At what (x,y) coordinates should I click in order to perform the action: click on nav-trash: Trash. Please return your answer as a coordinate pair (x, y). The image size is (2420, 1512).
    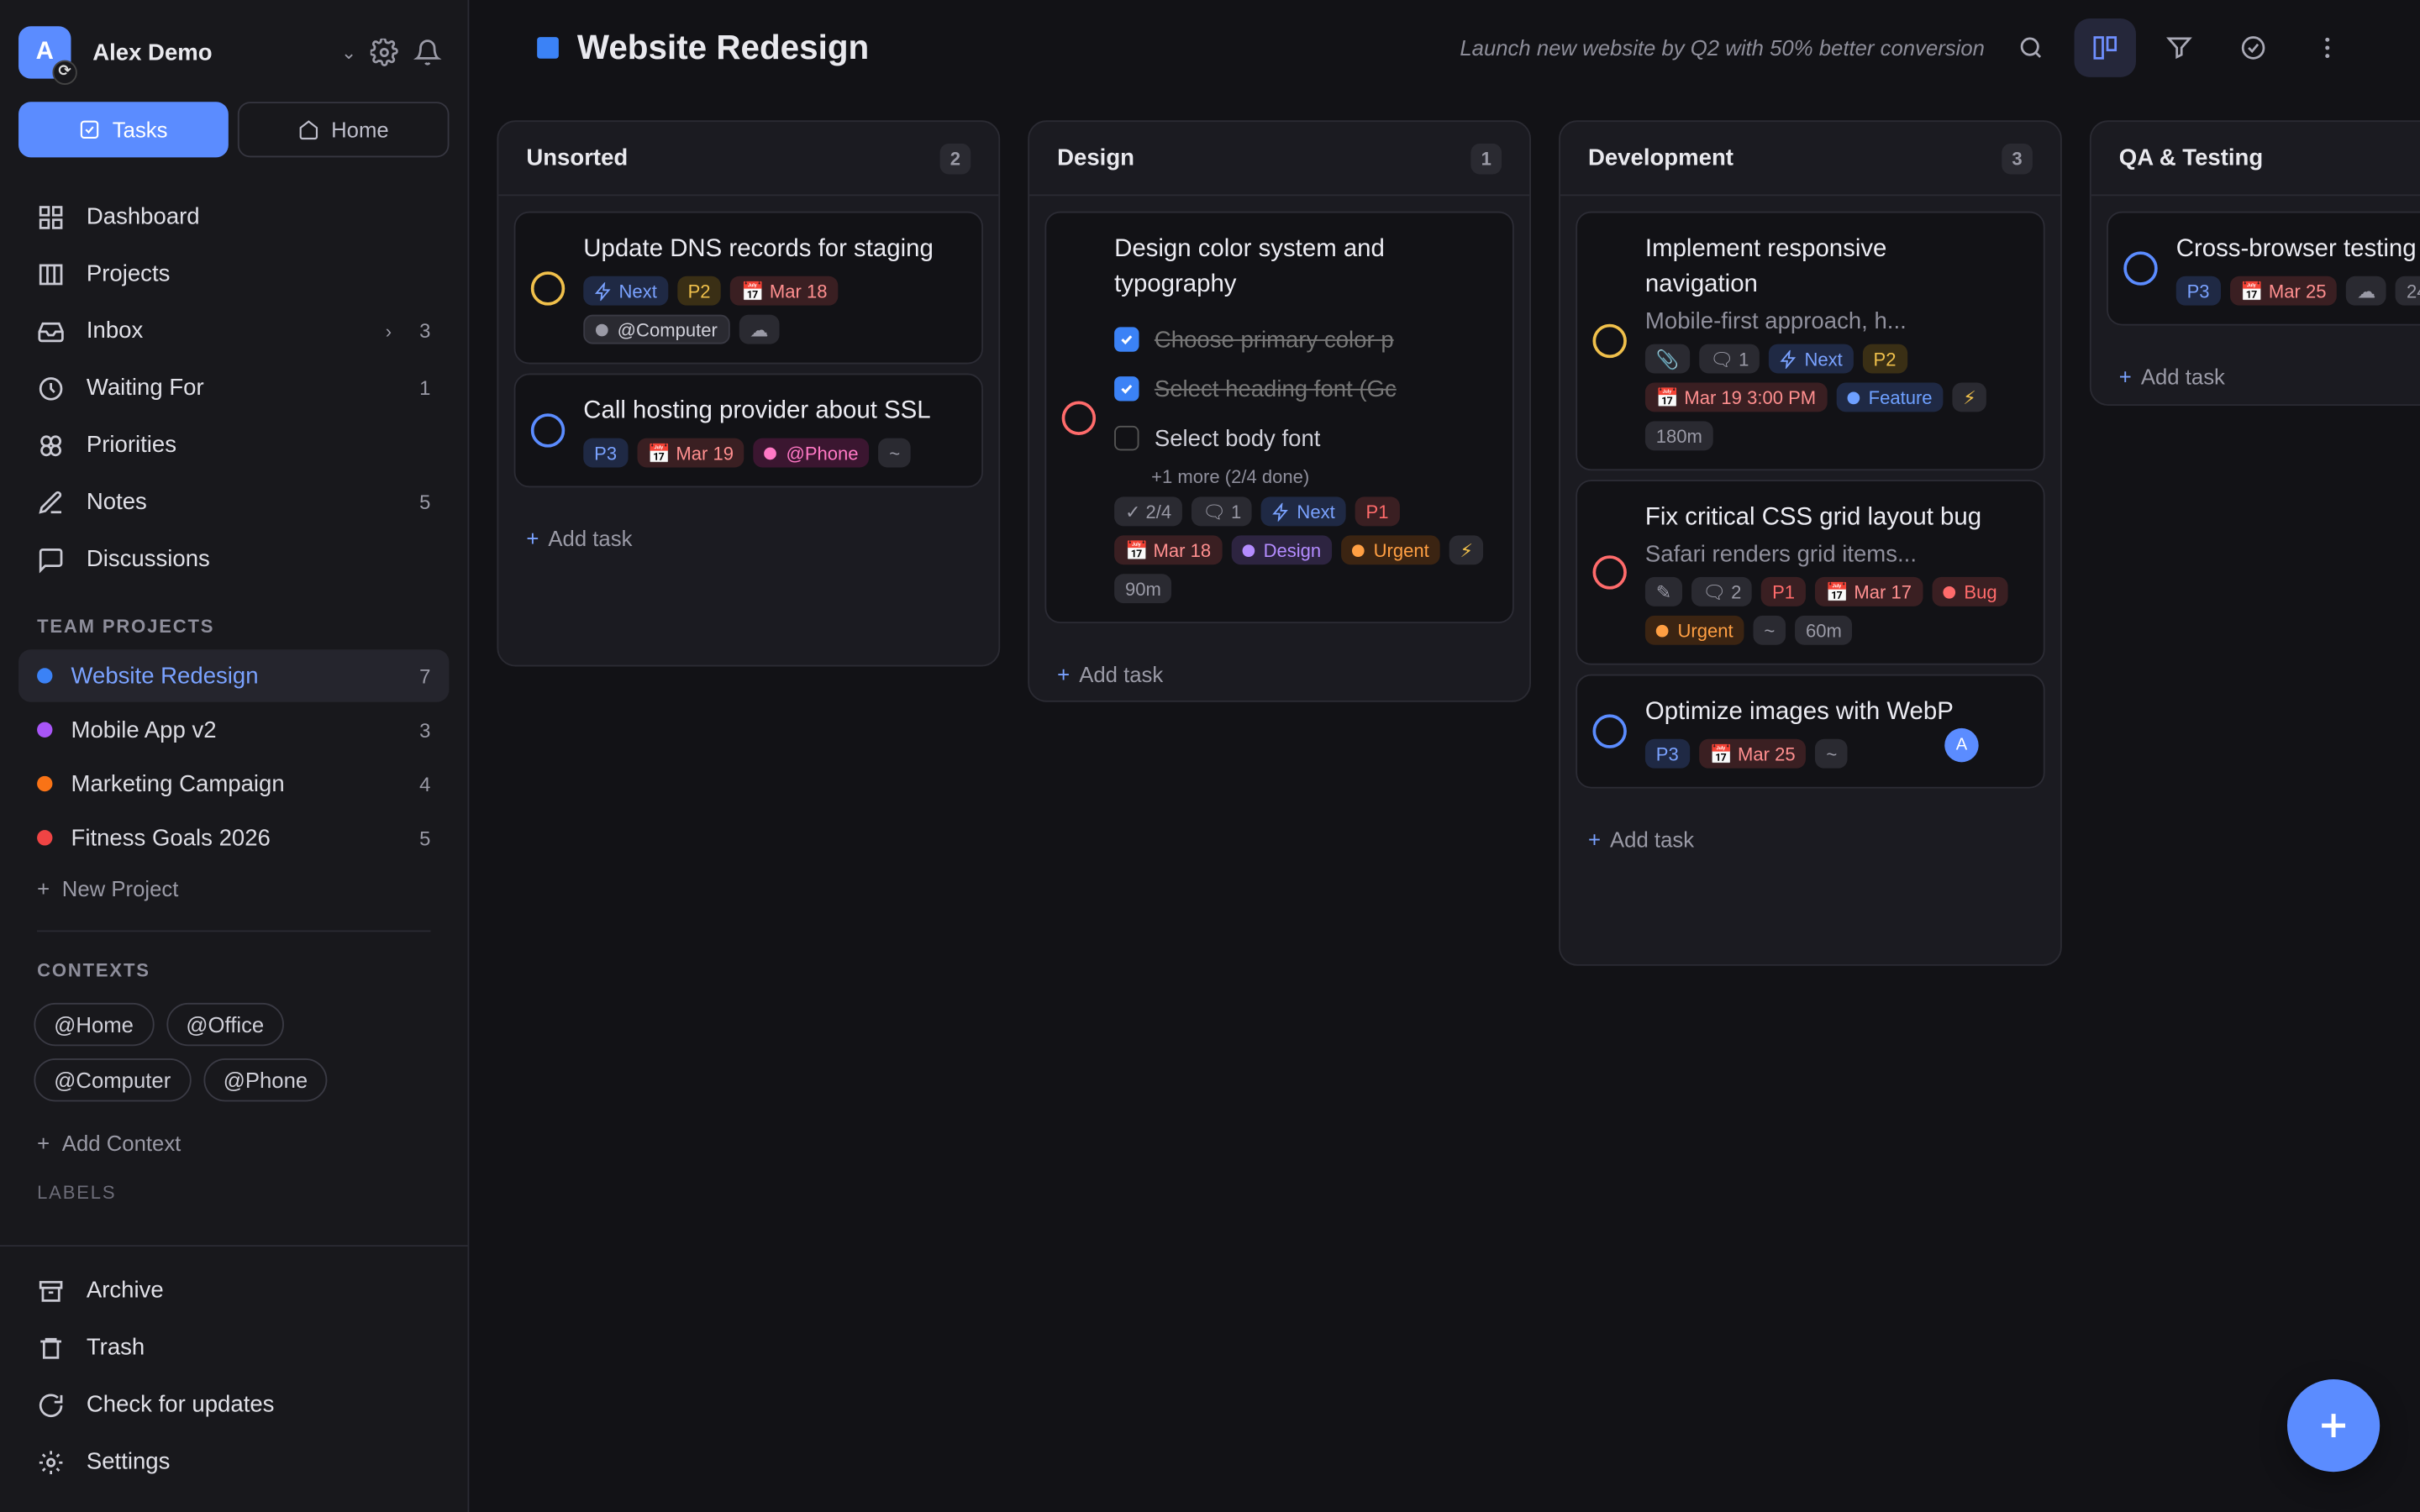
    Looking at the image, I should click on (233, 1347).